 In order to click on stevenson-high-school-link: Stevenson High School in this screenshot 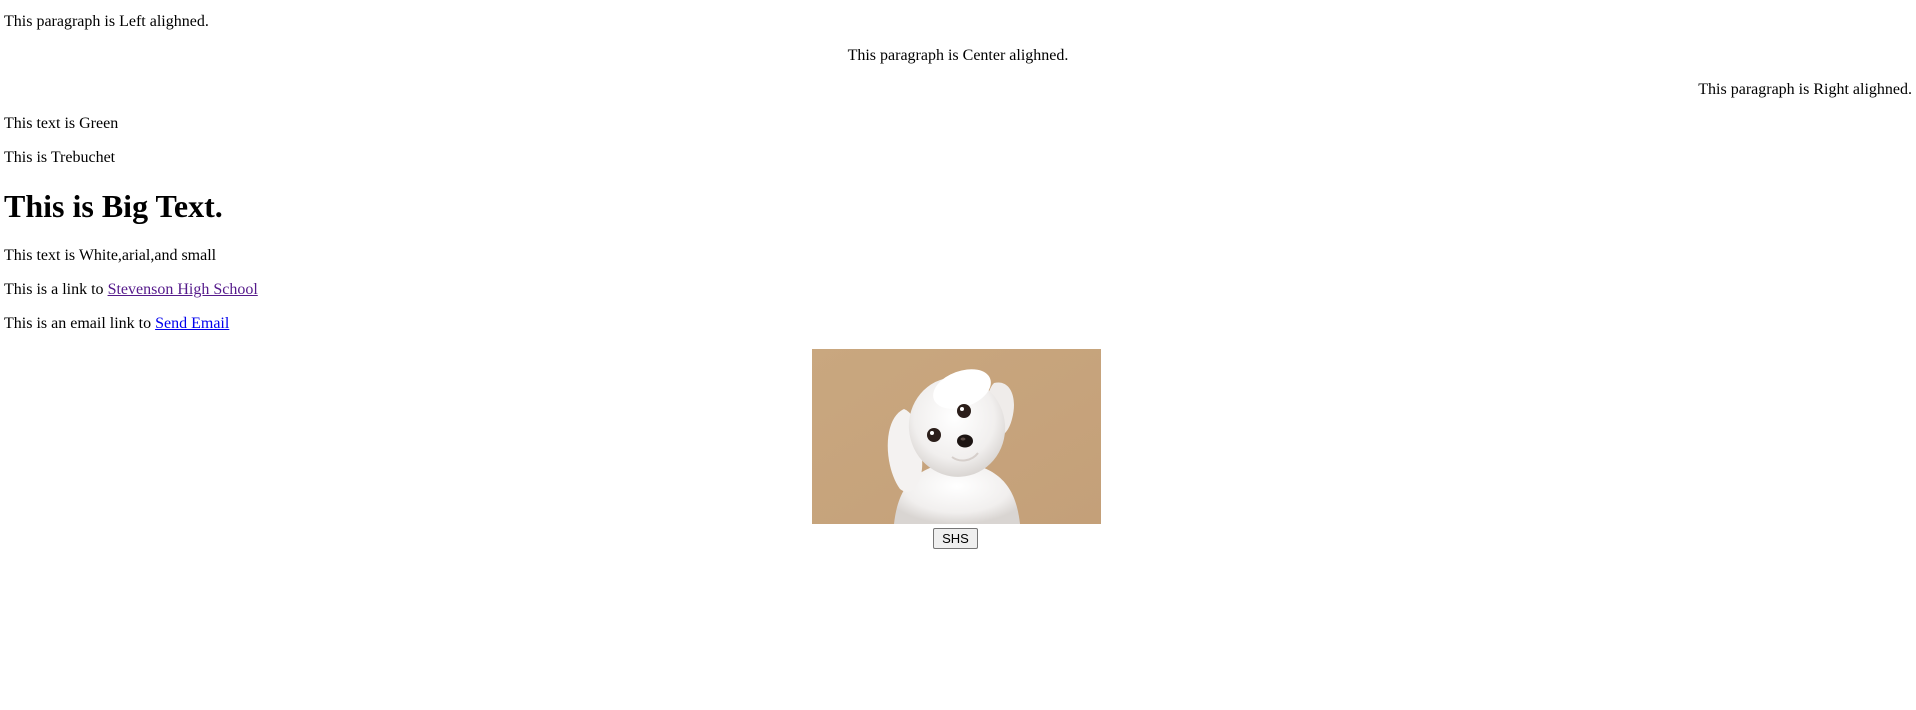, I will do `click(183, 289)`.